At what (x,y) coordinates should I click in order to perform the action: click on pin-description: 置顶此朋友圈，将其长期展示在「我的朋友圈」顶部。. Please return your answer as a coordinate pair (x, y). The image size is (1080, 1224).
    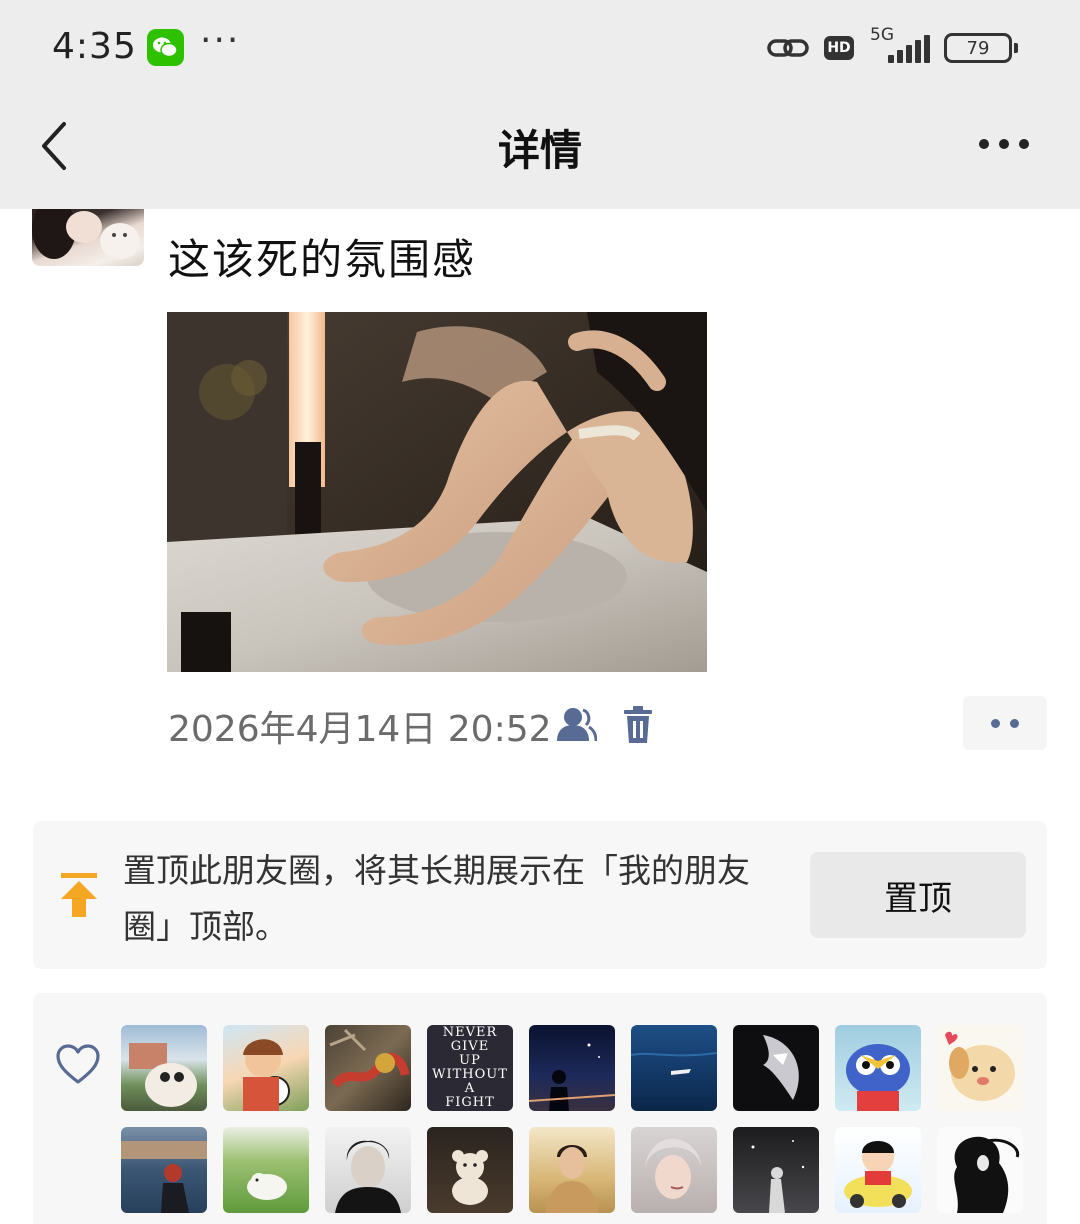
    Looking at the image, I should click on (436, 898).